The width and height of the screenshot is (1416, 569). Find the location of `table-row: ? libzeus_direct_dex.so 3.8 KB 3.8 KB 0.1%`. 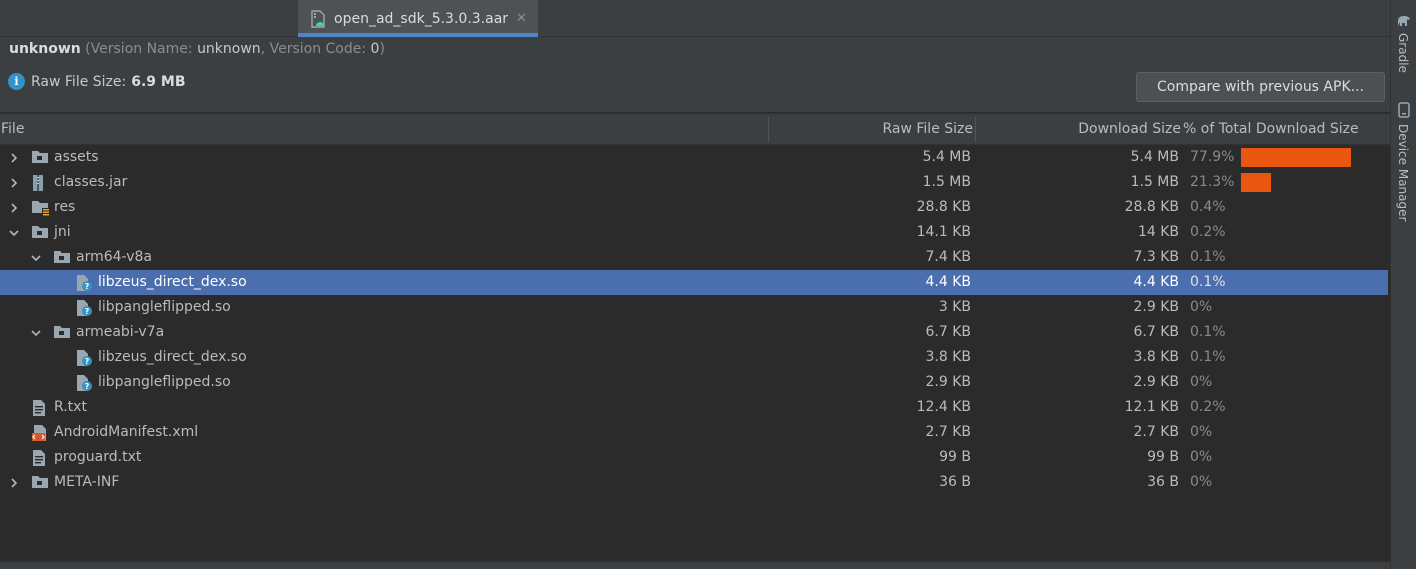

table-row: ? libzeus_direct_dex.so 3.8 KB 3.8 KB 0.1% is located at coordinates (694, 357).